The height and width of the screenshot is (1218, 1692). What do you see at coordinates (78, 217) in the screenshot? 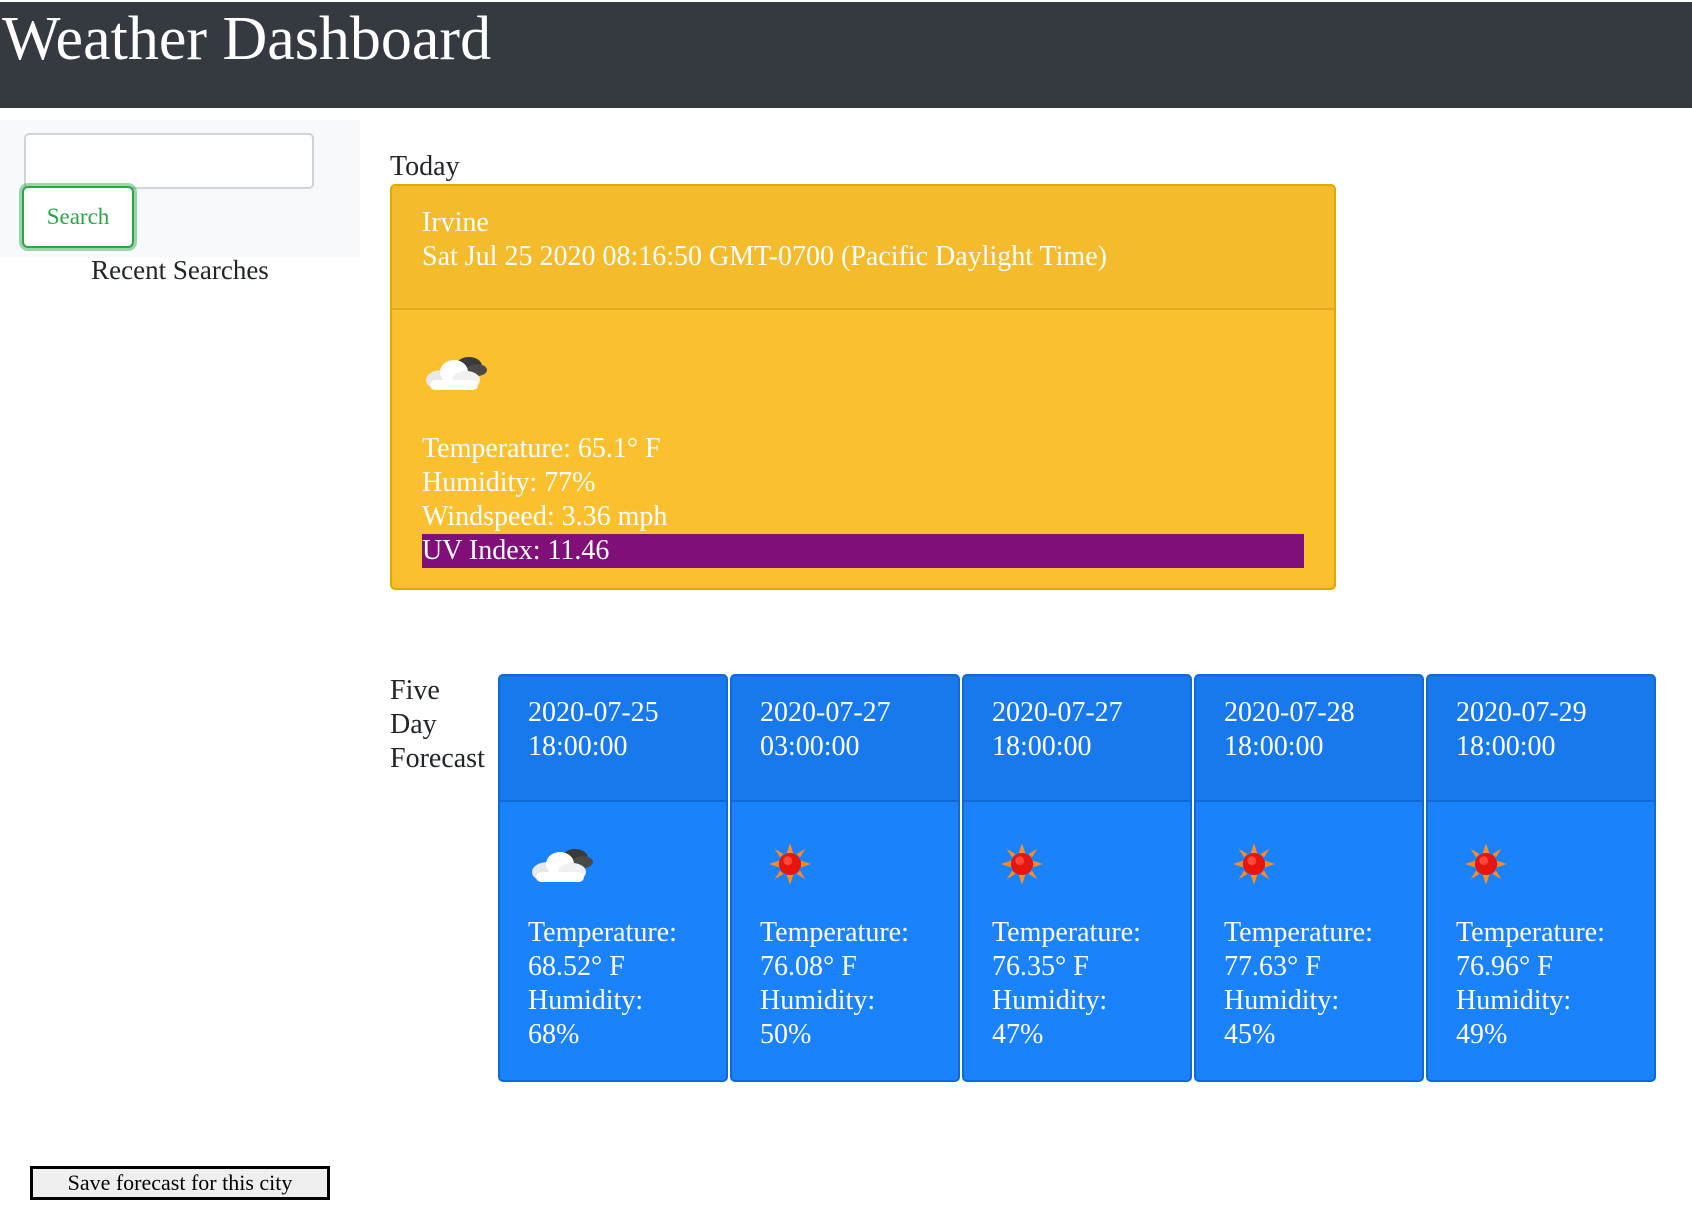
I see `search-button: Search` at bounding box center [78, 217].